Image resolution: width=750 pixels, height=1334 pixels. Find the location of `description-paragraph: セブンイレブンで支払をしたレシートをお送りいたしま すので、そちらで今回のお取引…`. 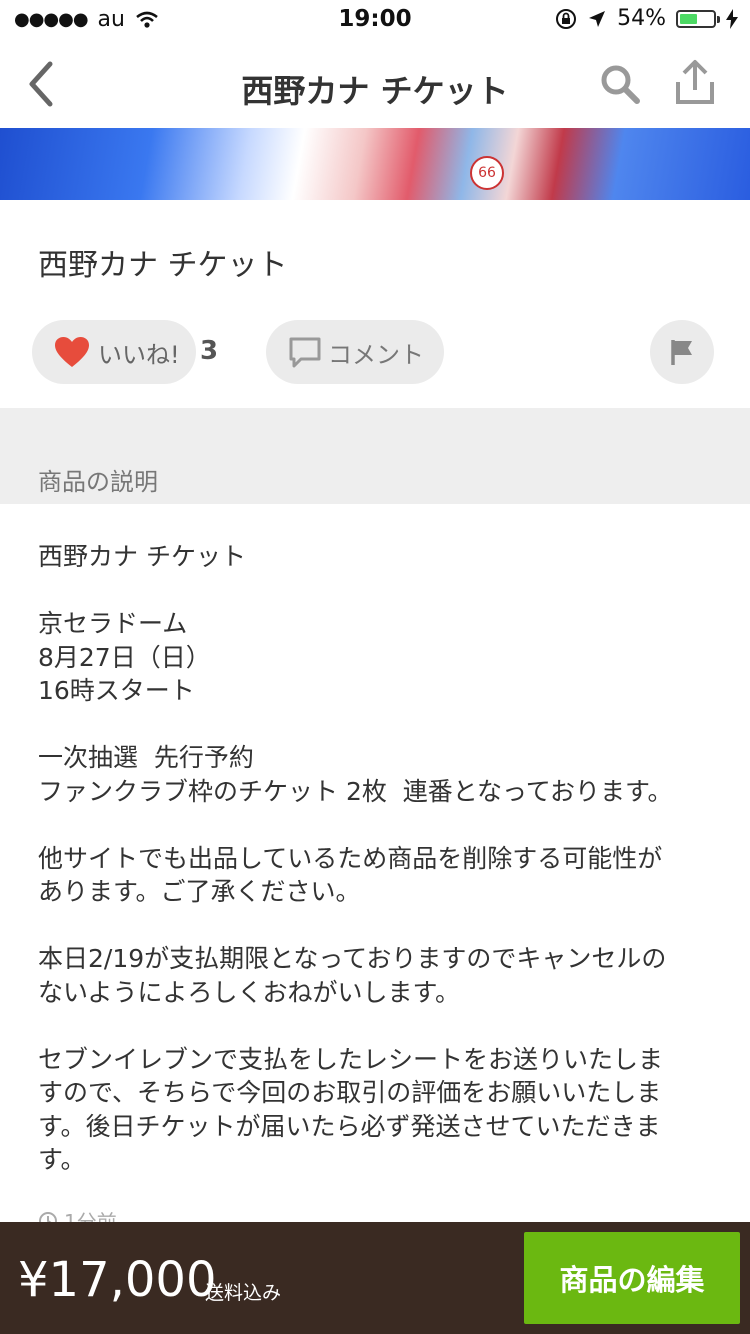

description-paragraph: セブンイレブンで支払をしたレシートをお送りいたしま すので、そちらで今回のお取引… is located at coordinates (351, 1109).